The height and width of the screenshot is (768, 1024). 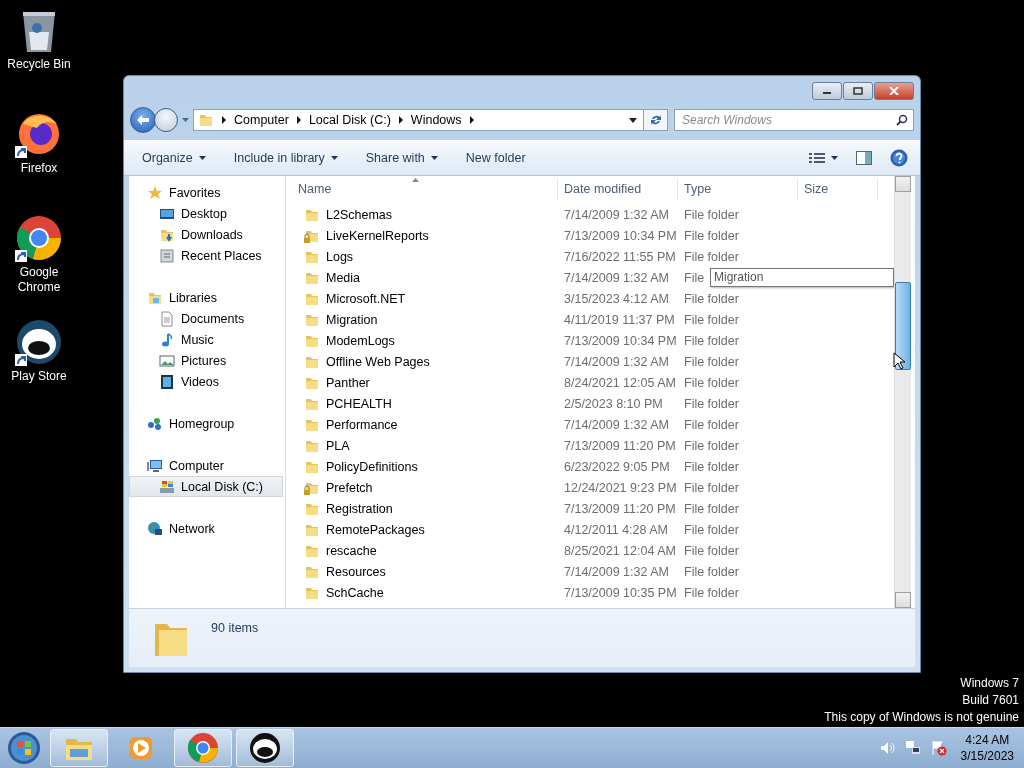 What do you see at coordinates (359, 508) in the screenshot?
I see `file-name: Registration` at bounding box center [359, 508].